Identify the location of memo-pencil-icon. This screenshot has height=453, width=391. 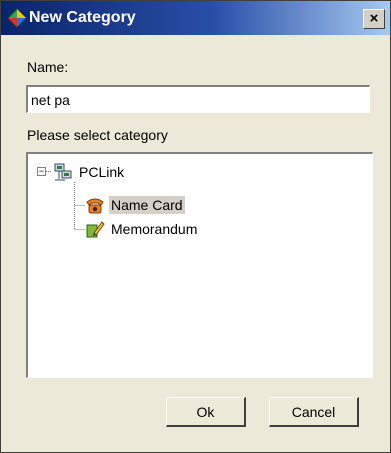
(95, 229).